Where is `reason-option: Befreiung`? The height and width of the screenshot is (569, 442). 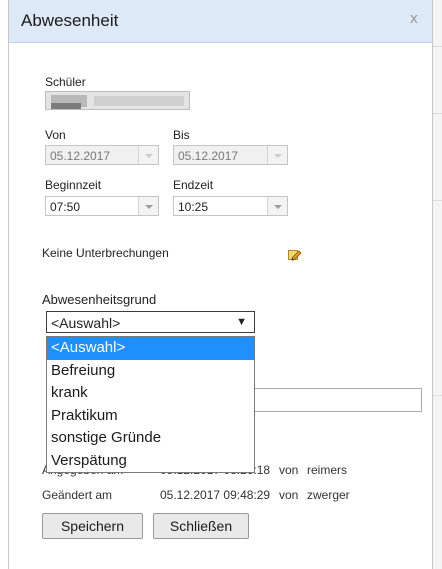
reason-option: Befreiung is located at coordinates (150, 371).